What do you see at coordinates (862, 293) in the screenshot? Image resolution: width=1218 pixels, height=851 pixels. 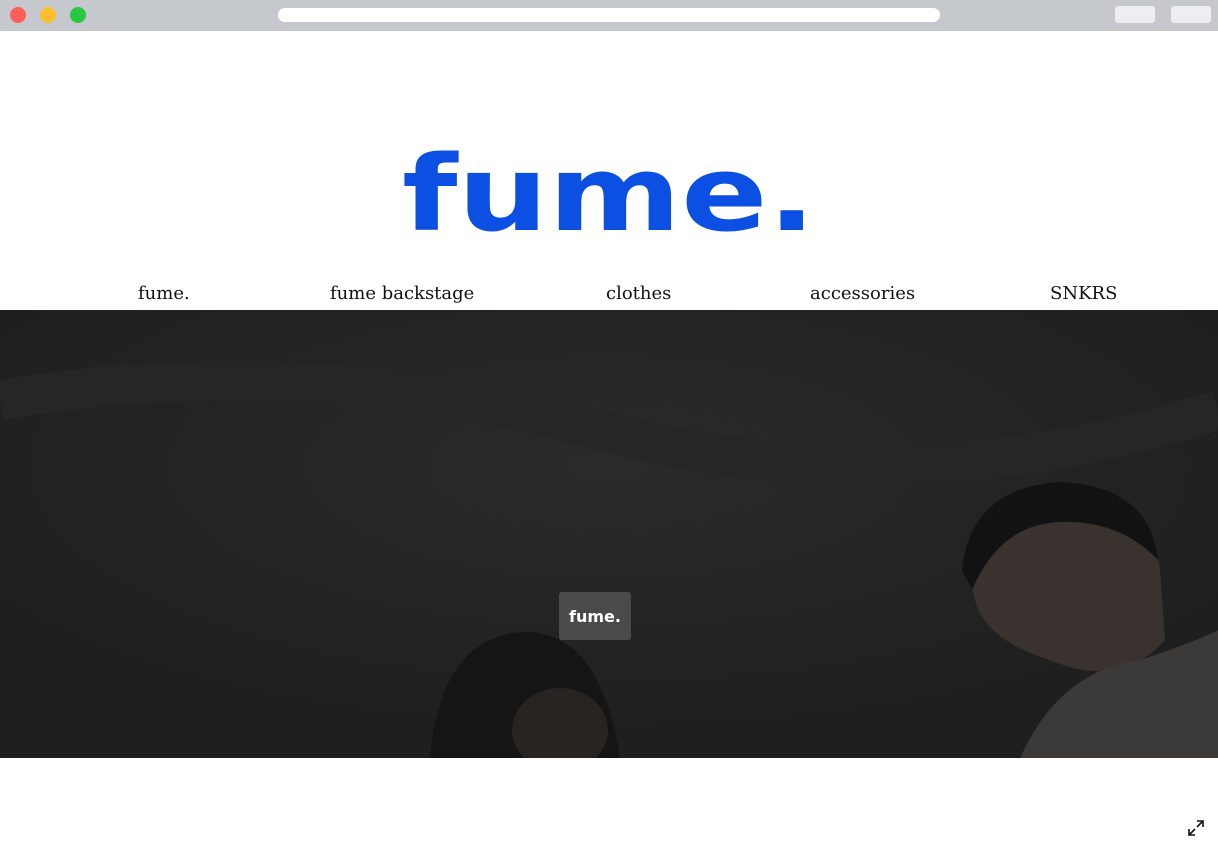 I see `nav-item-accessories: accessories` at bounding box center [862, 293].